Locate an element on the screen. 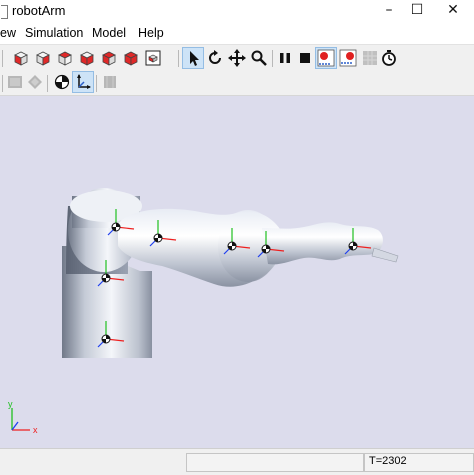 This screenshot has width=474, height=475. status-bar: T=2302 is located at coordinates (237, 461).